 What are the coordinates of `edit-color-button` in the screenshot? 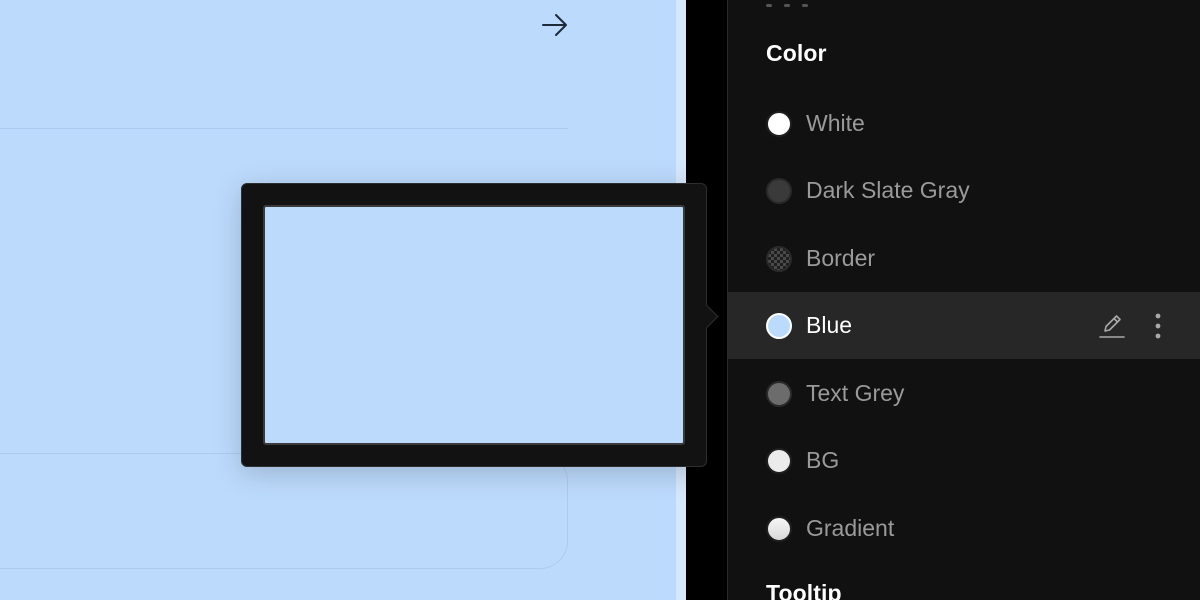 It's located at (1112, 326).